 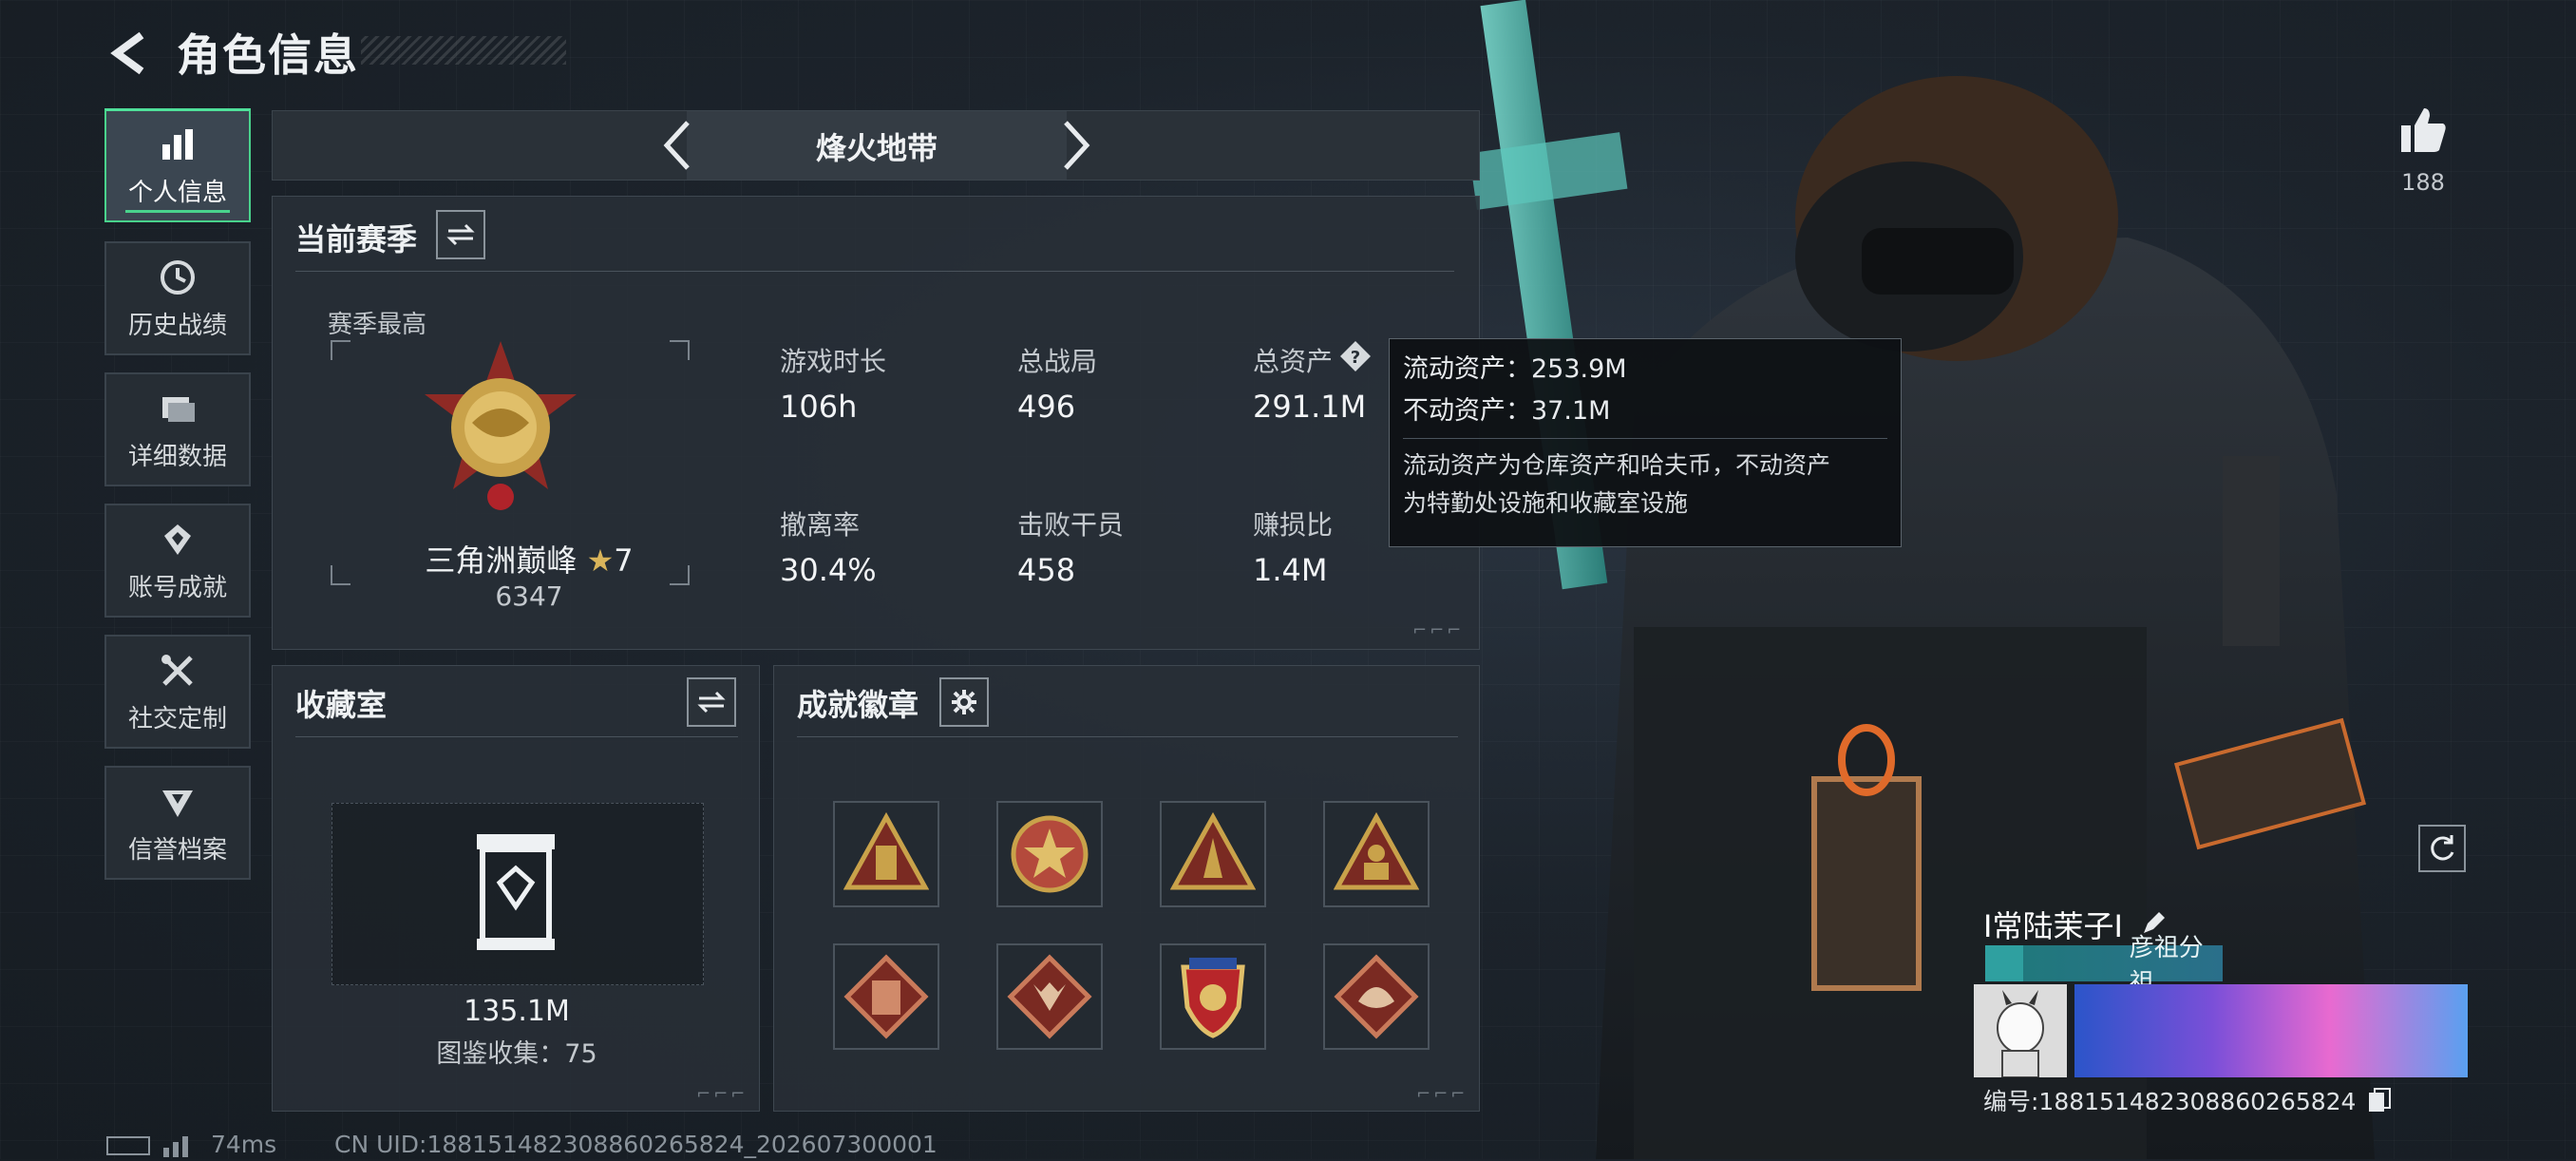 I want to click on rotate-character-button, so click(x=2442, y=848).